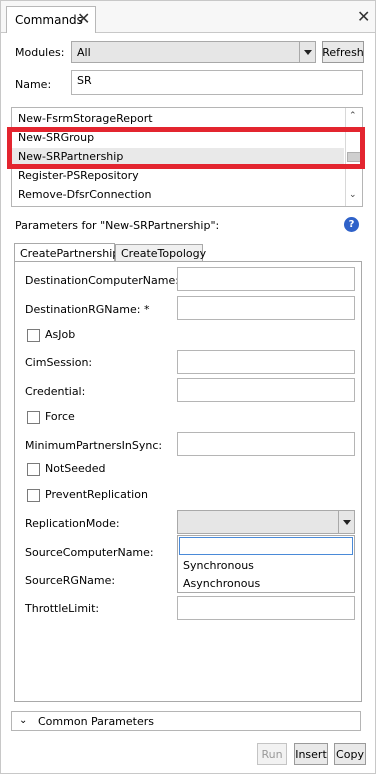  I want to click on list-item: Register-PSRepository, so click(78, 176).